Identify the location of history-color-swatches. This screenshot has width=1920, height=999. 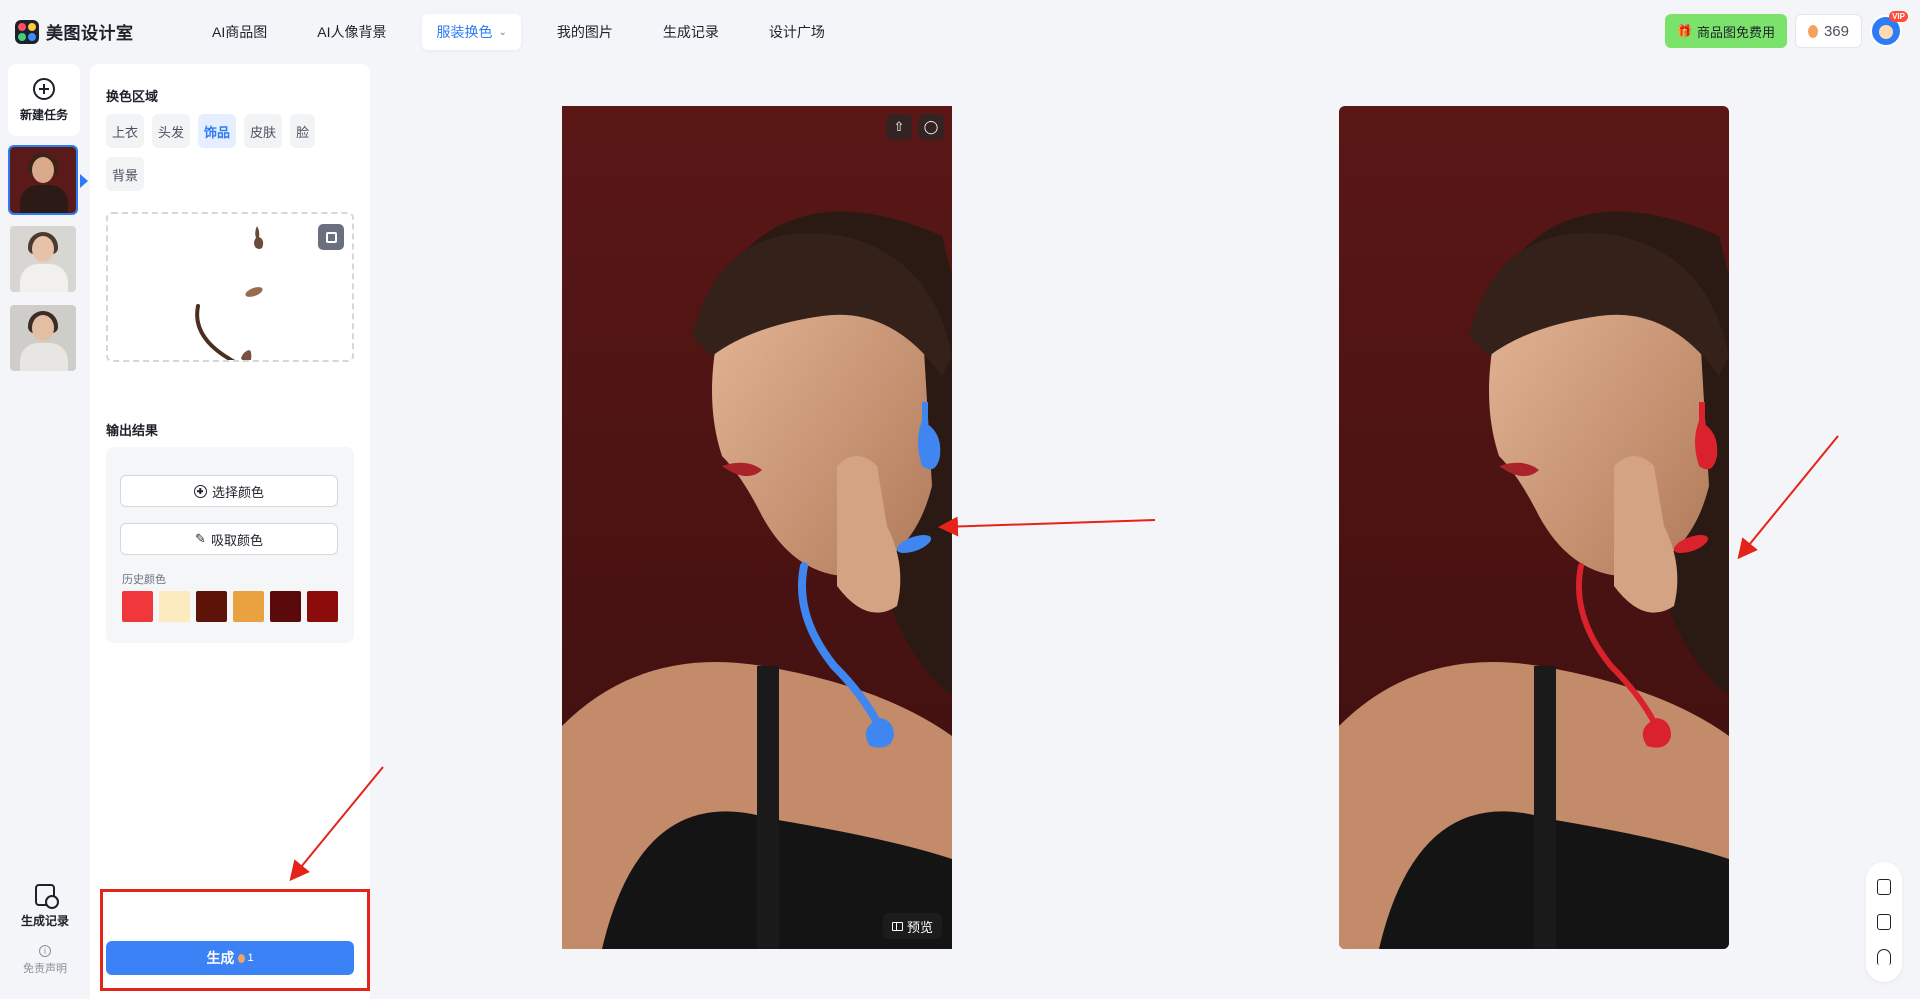
(230, 606).